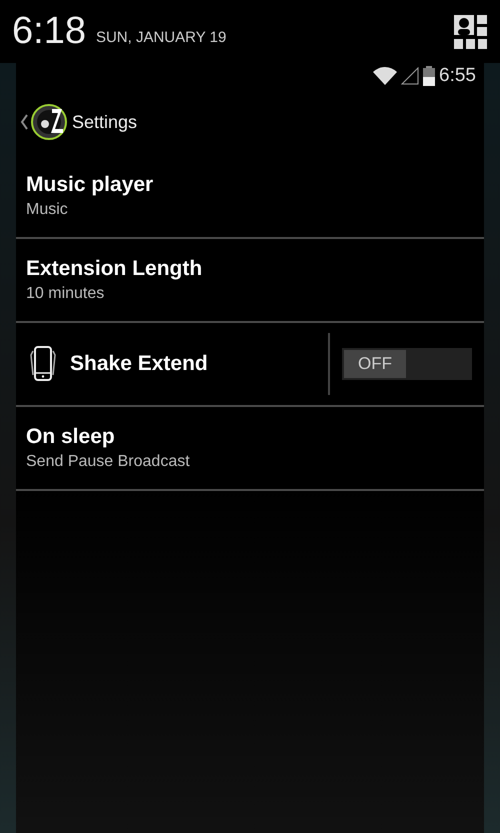 This screenshot has height=833, width=500. Describe the element at coordinates (90, 185) in the screenshot. I see `setting-title: Music player` at that location.